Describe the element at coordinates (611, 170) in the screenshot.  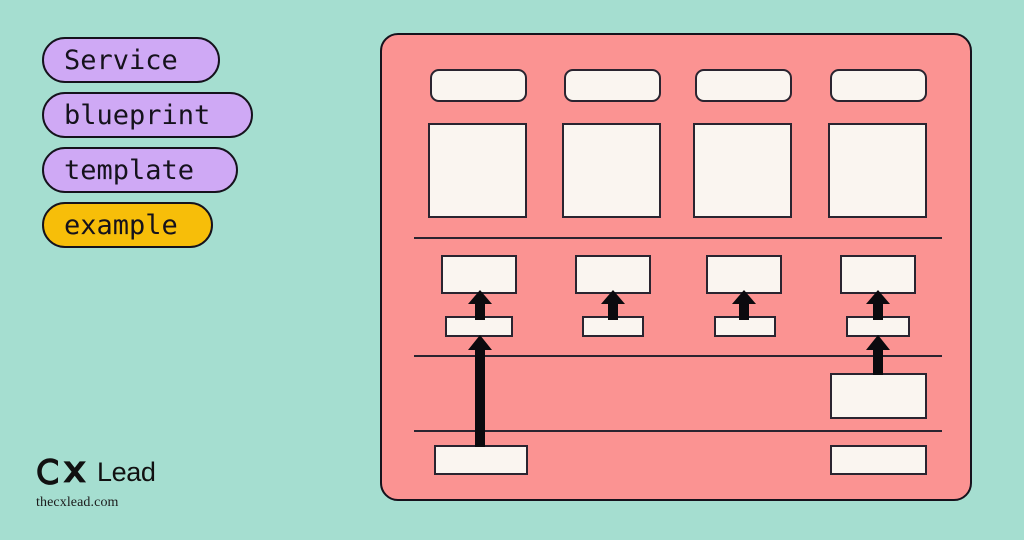
I see `blueprint-node-r2c2` at that location.